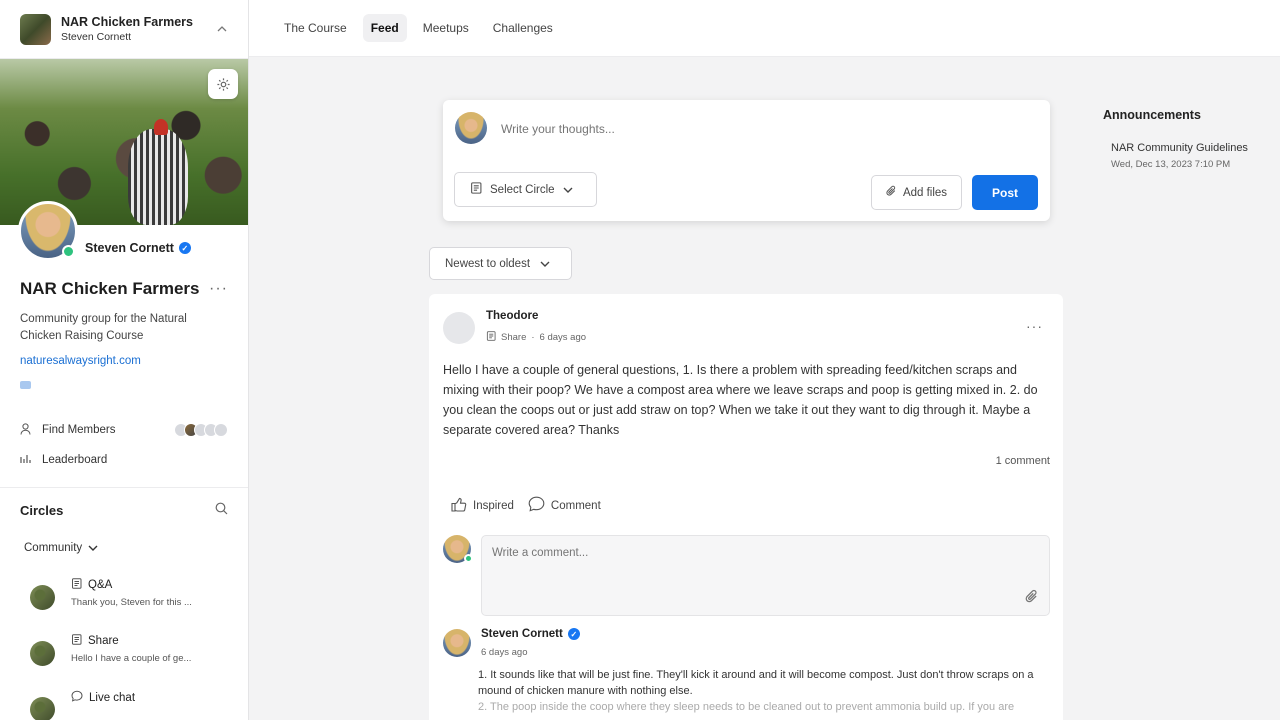 This screenshot has height=720, width=1280. Describe the element at coordinates (158, 177) in the screenshot. I see `hen-graphic` at that location.